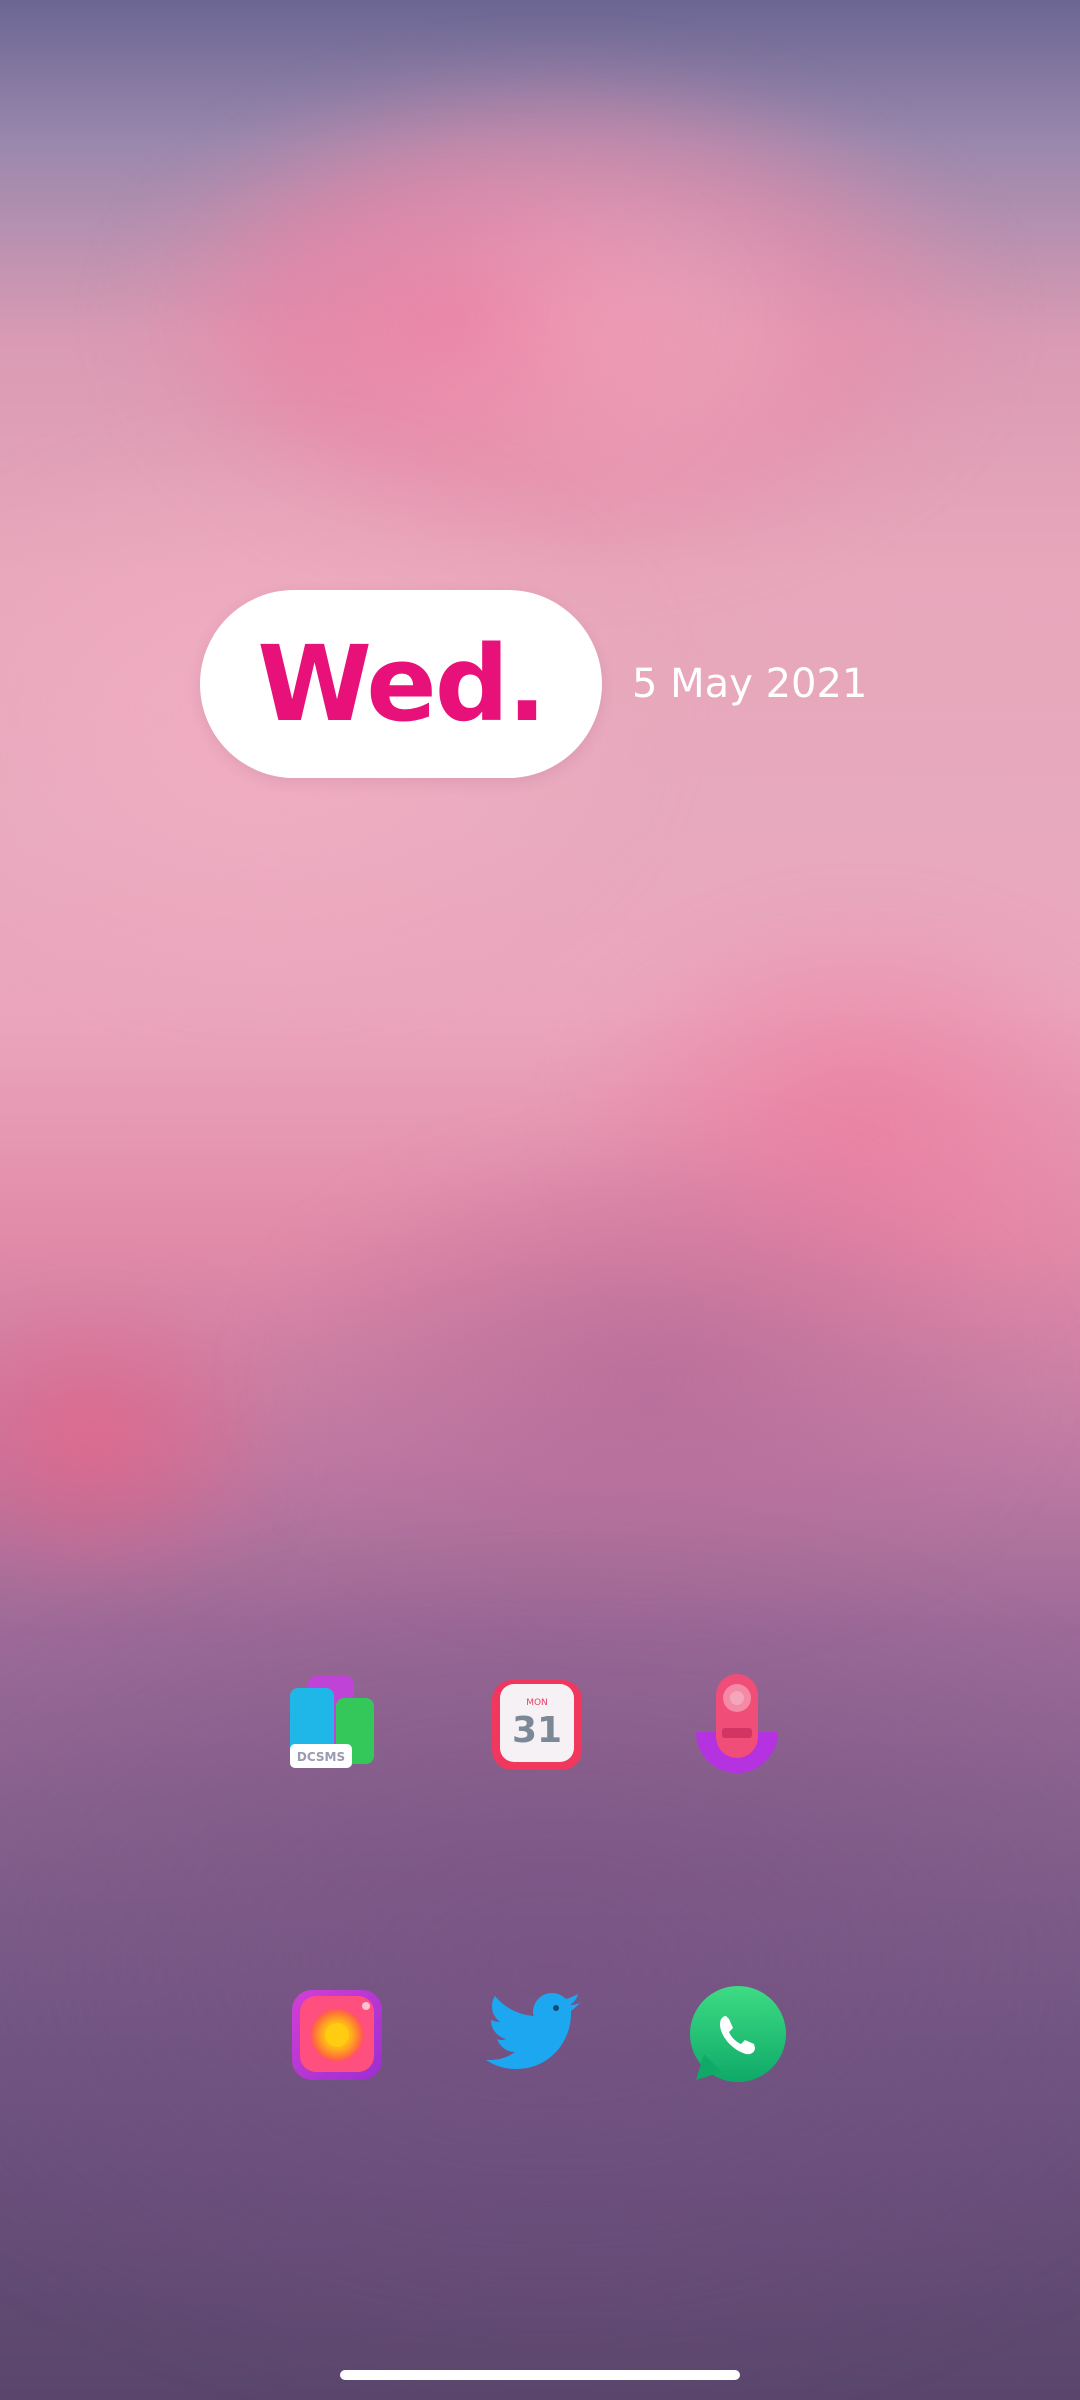  I want to click on camera-icon, so click(337, 2035).